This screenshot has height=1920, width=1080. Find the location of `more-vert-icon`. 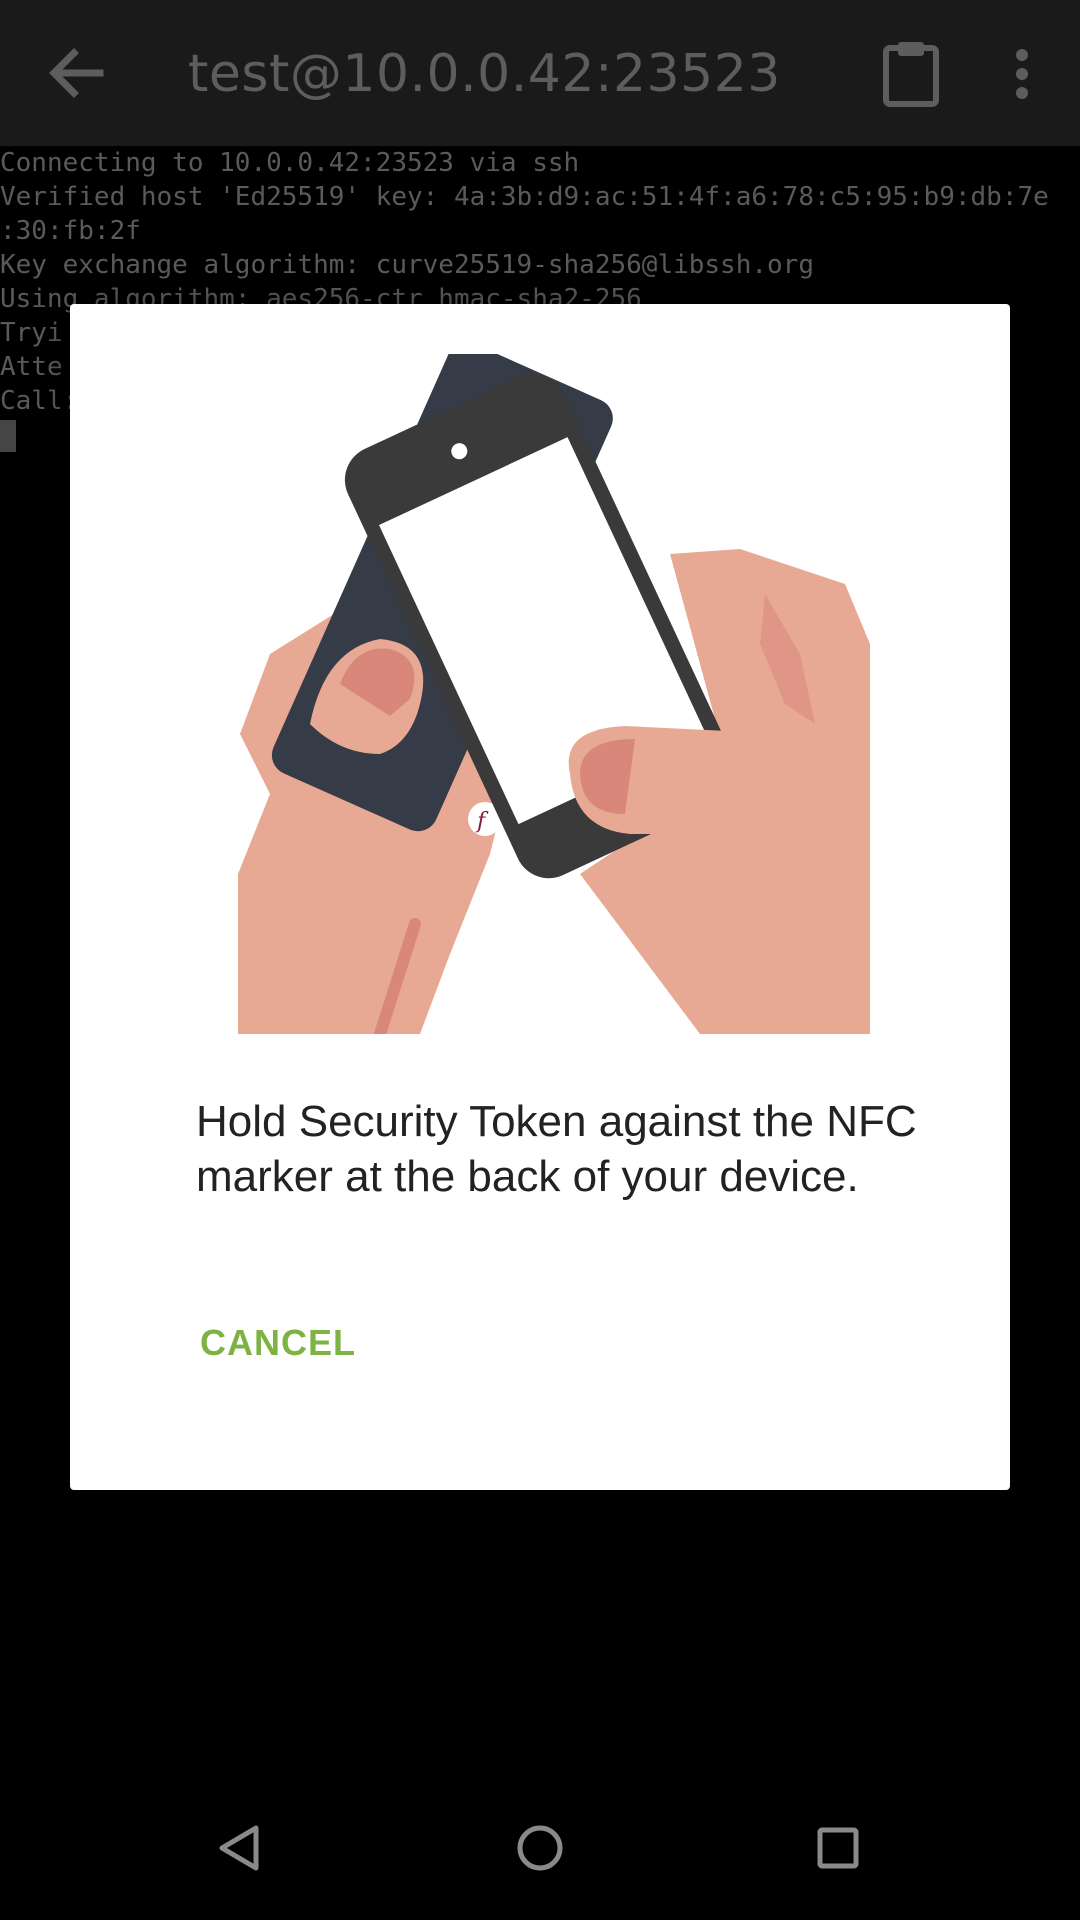

more-vert-icon is located at coordinates (1022, 73).